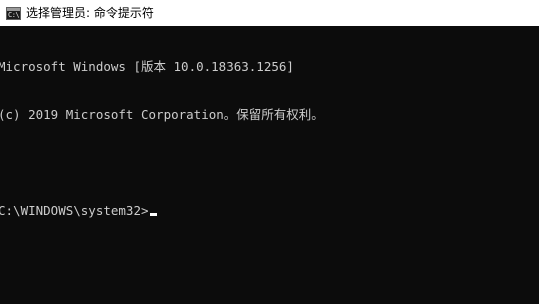 This screenshot has width=539, height=304. I want to click on command-prompt: C:\WINDOWS\system32>, so click(74, 210).